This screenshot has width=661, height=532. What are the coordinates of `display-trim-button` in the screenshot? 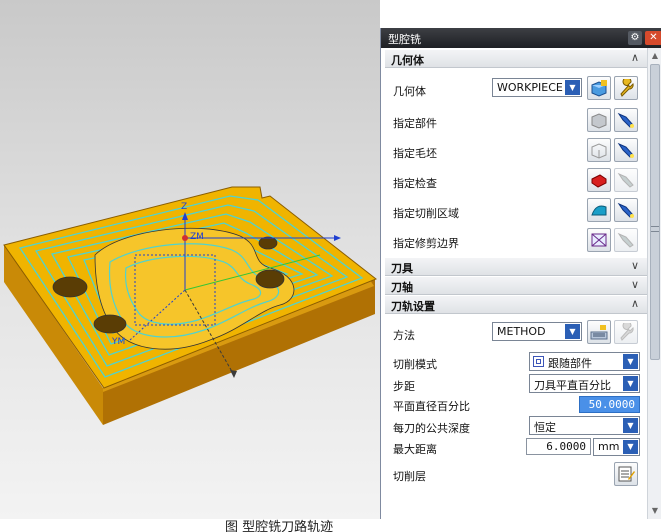 It's located at (626, 240).